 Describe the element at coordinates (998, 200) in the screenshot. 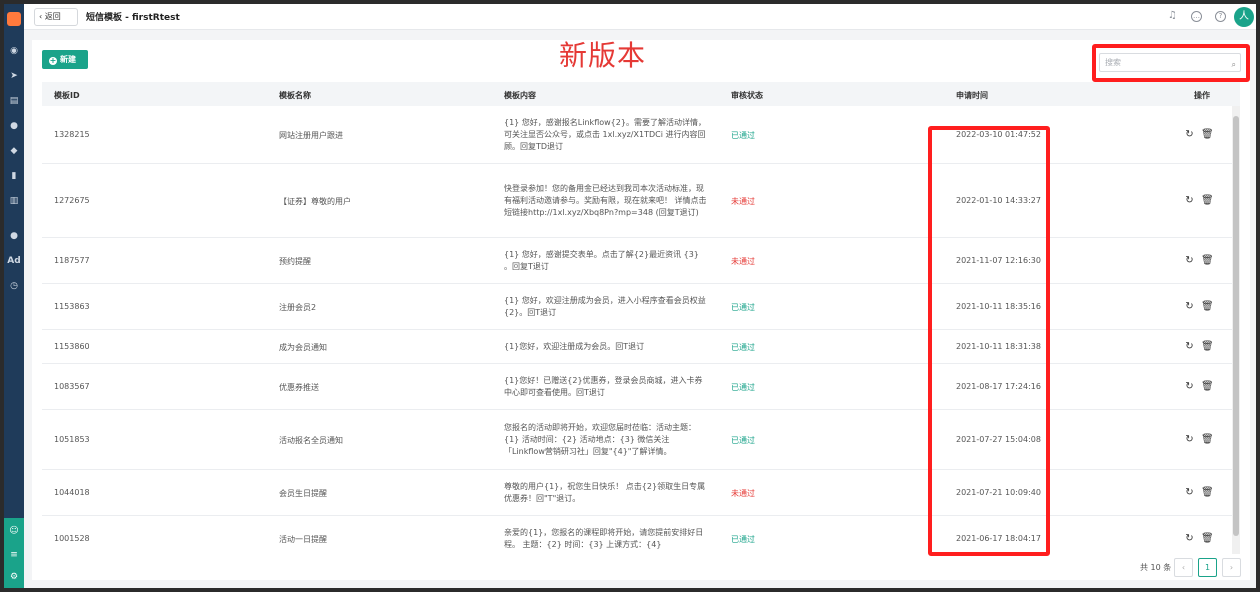

I see `cell-time: 2022-01-10 14:33:27` at that location.